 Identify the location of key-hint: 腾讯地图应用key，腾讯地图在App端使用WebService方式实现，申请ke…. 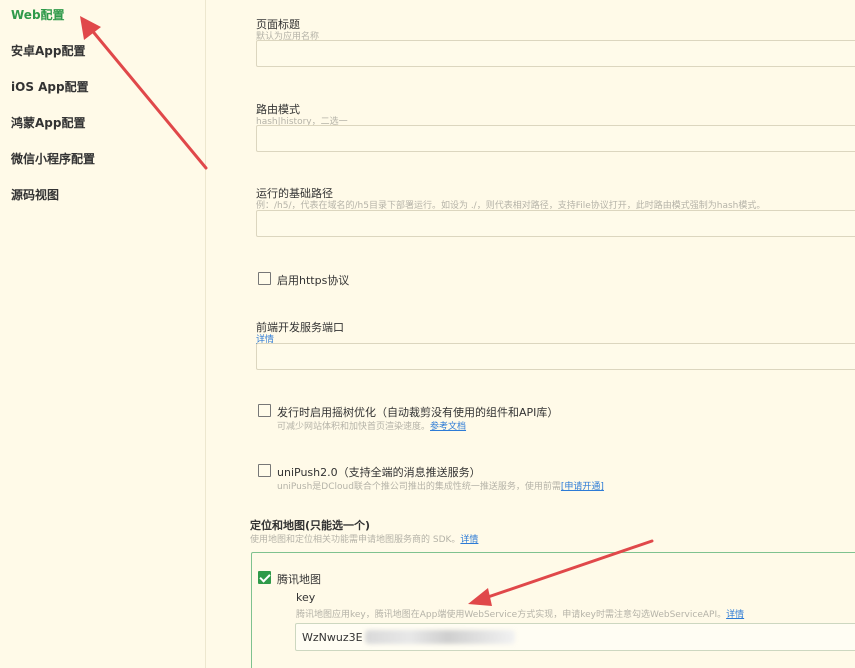
(520, 613).